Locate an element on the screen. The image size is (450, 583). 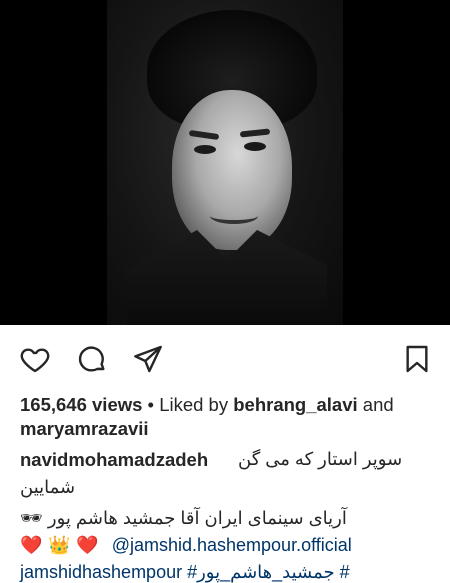
caption-username: navidmohamadzadeh is located at coordinates (114, 459).